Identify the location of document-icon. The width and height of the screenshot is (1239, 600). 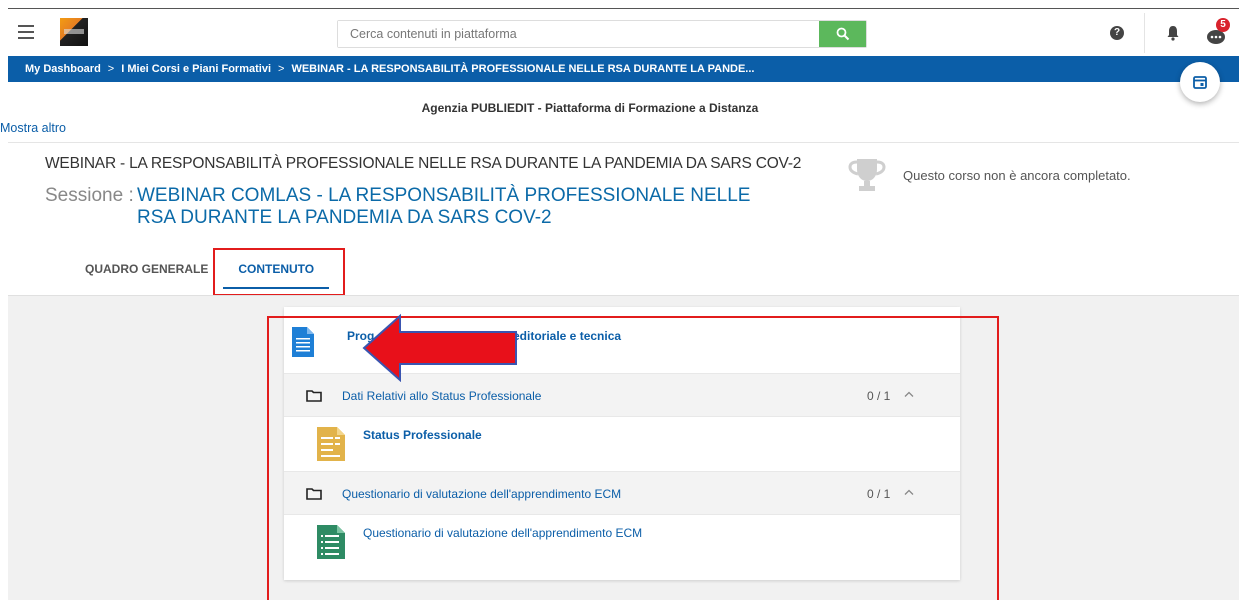
(303, 342).